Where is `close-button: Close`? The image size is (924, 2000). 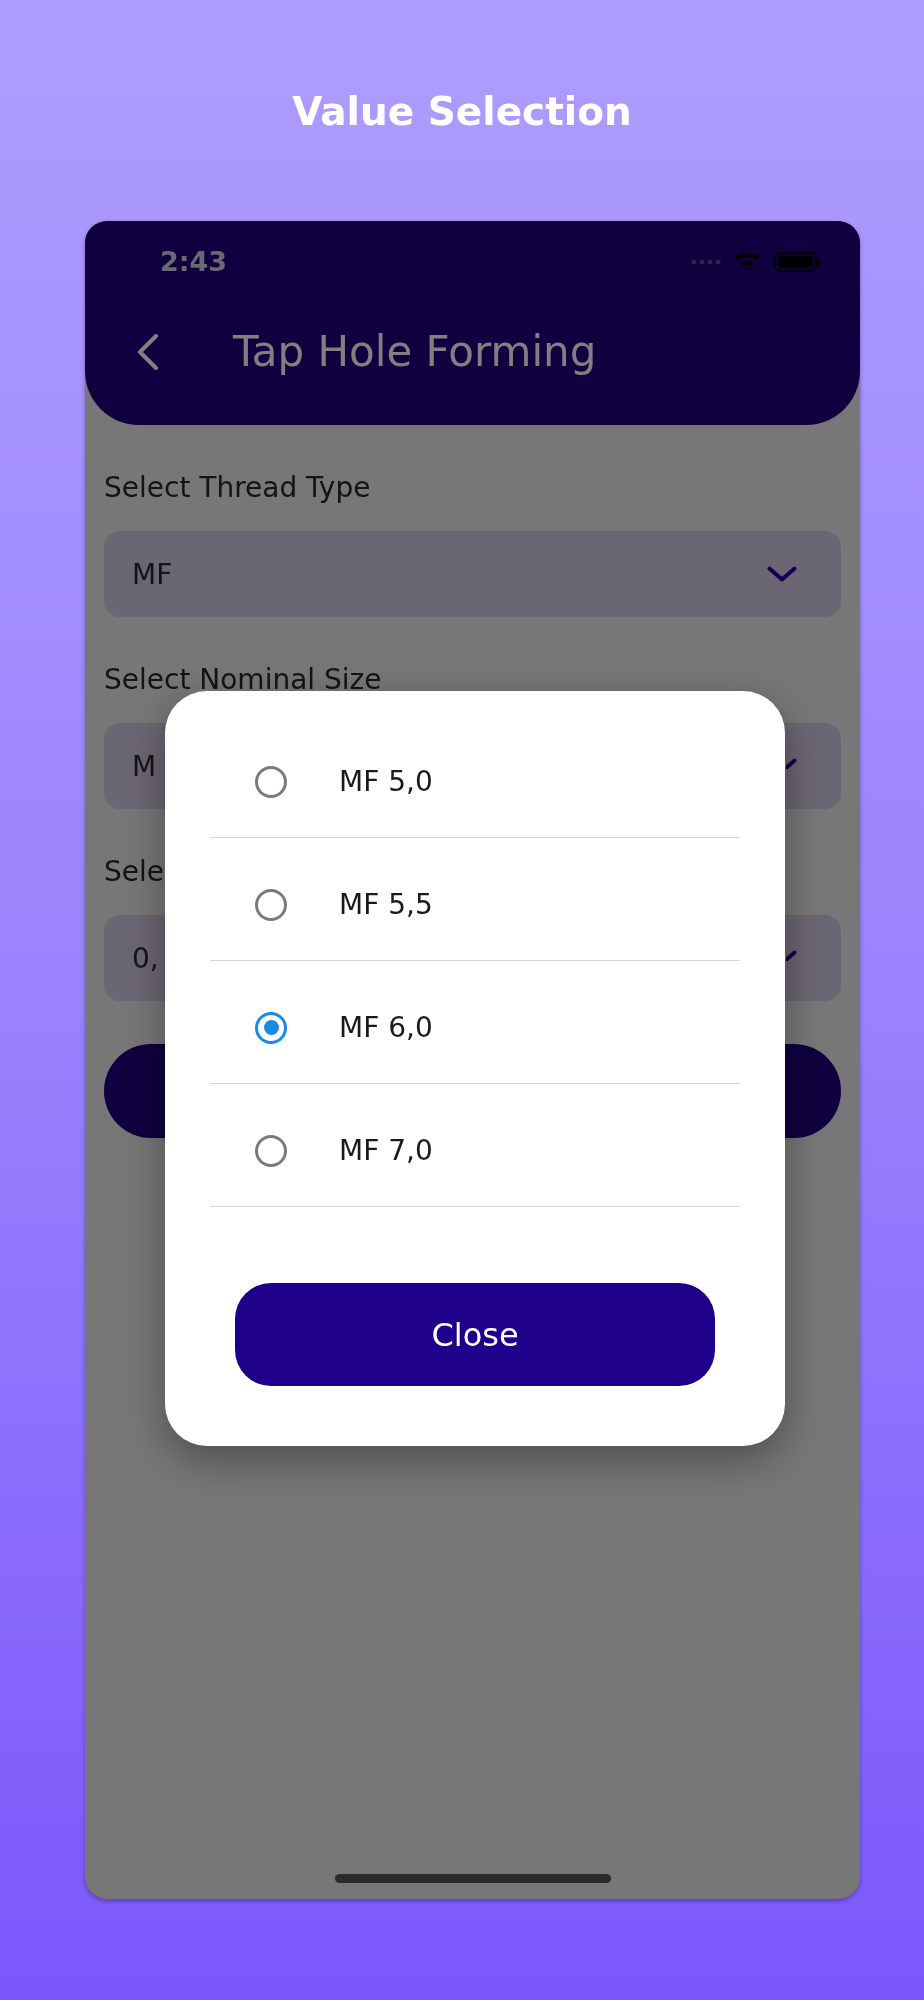
close-button: Close is located at coordinates (475, 1334).